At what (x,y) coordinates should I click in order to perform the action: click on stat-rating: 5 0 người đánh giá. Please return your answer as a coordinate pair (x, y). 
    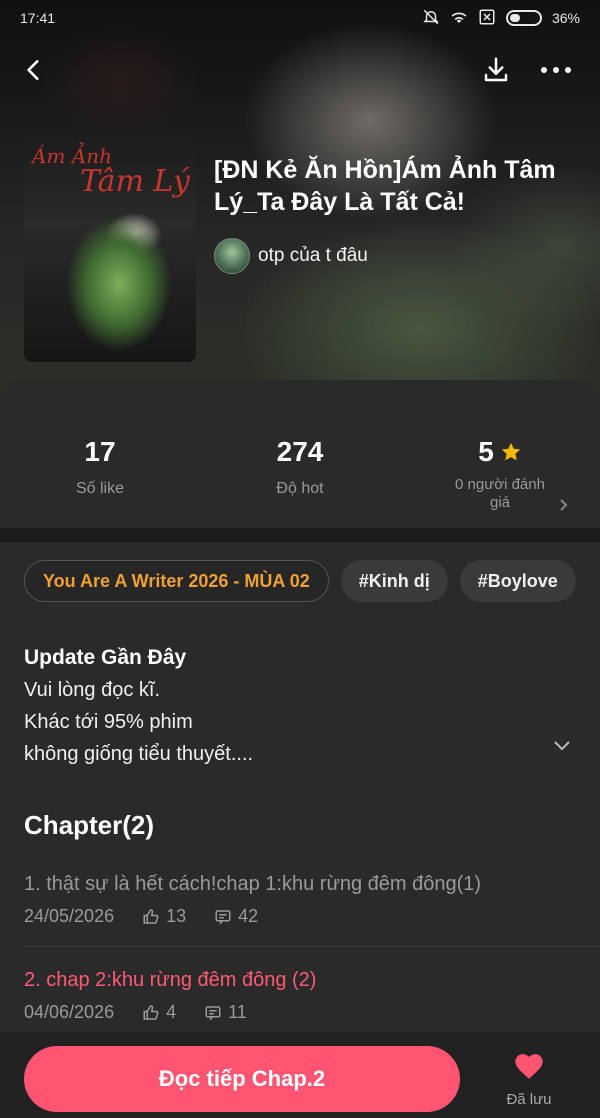
    Looking at the image, I should click on (500, 474).